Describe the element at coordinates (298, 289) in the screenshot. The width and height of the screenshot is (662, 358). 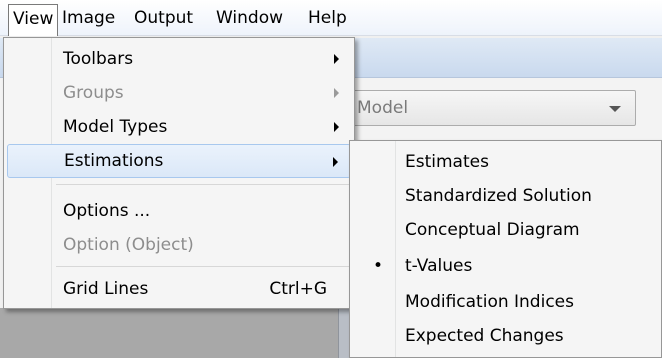
I see `menu-item-shortcut: Ctrl+G` at that location.